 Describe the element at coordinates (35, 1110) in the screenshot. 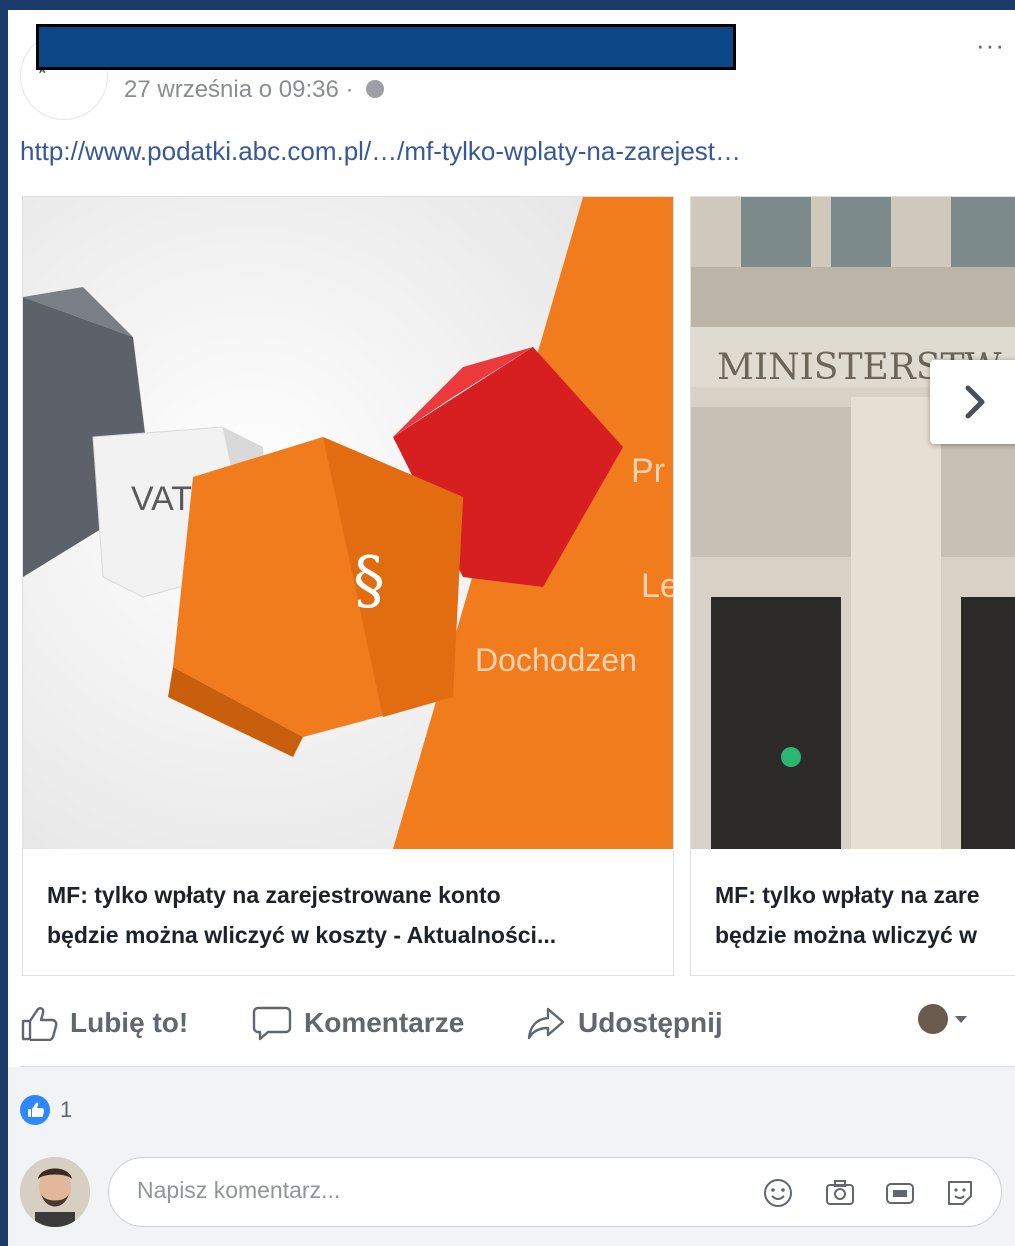

I see `like-reaction-icon` at that location.